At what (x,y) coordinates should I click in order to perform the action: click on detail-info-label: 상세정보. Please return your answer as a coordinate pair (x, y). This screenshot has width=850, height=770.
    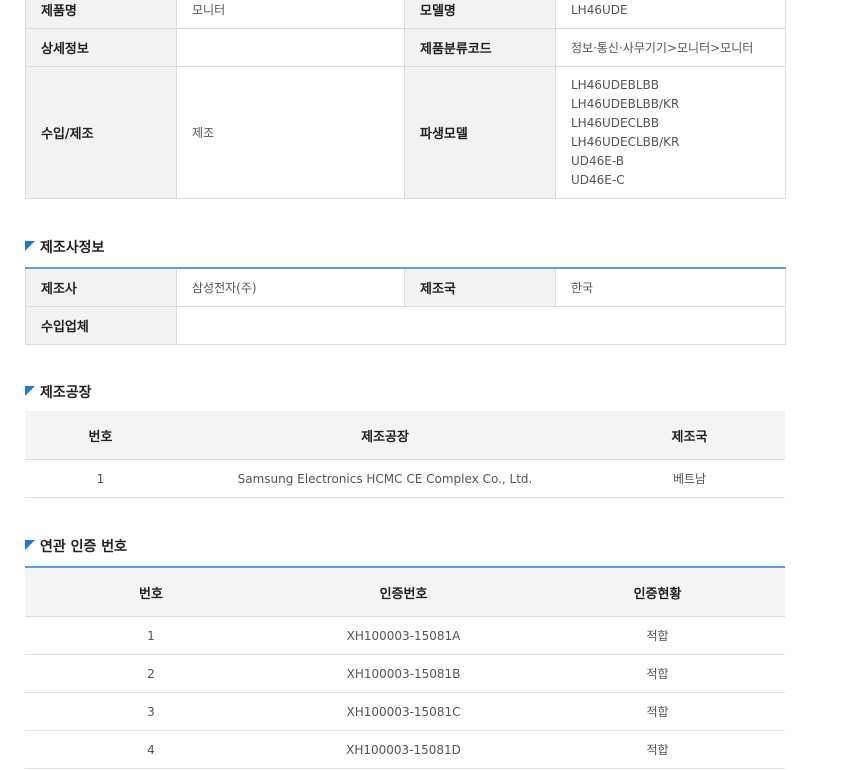
    Looking at the image, I should click on (101, 47).